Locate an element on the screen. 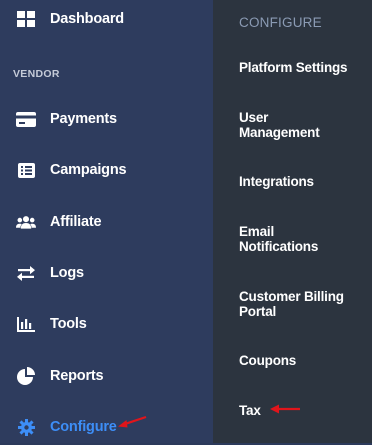  menu-item-label: Integrations is located at coordinates (276, 181).